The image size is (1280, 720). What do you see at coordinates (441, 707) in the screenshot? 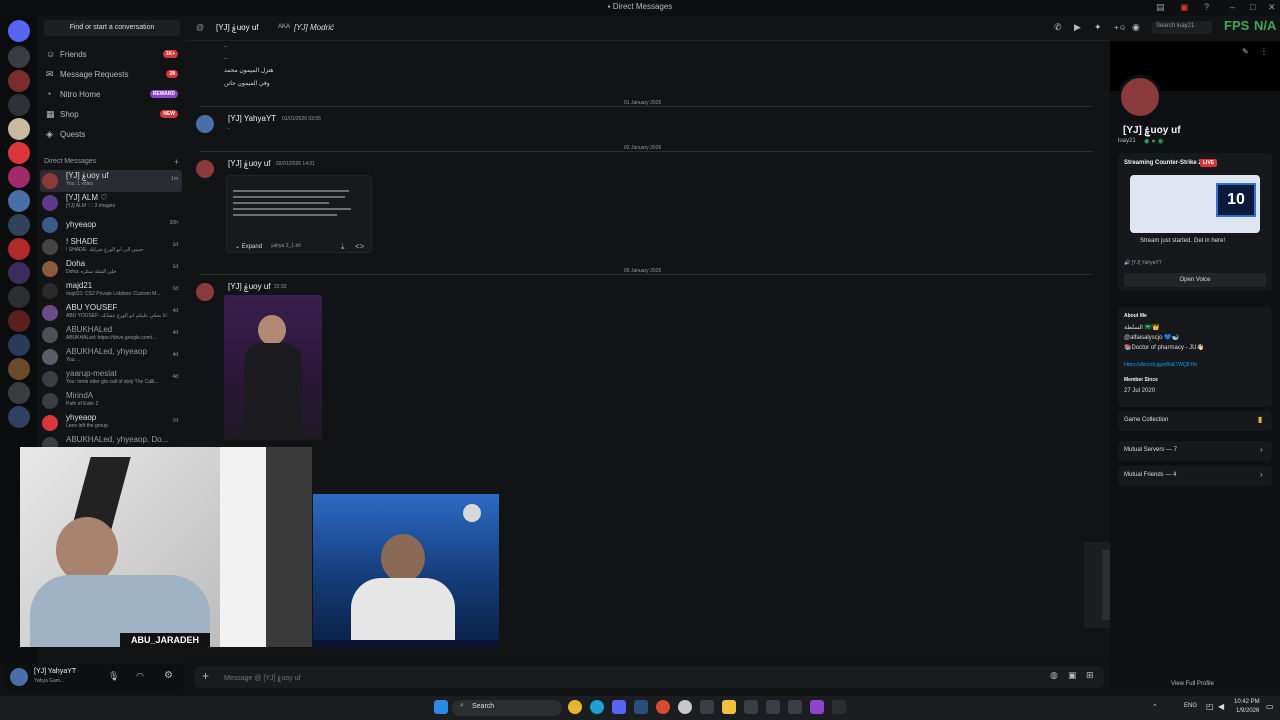
I see `start-windows-icon` at bounding box center [441, 707].